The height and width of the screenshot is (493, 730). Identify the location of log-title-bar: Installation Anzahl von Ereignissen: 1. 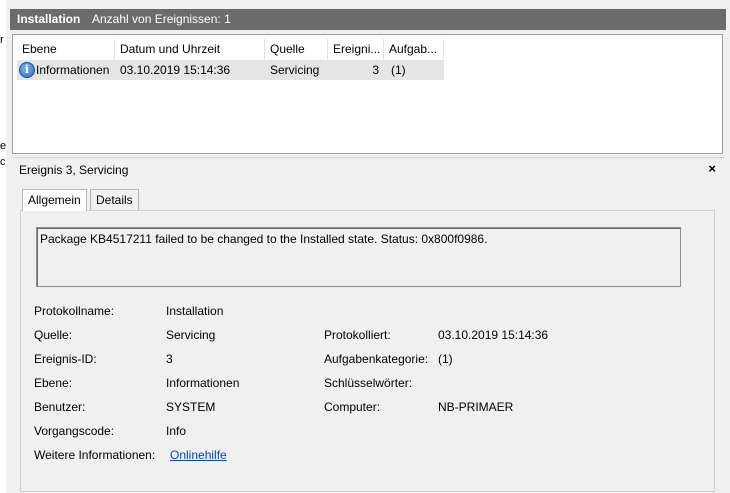
(368, 19).